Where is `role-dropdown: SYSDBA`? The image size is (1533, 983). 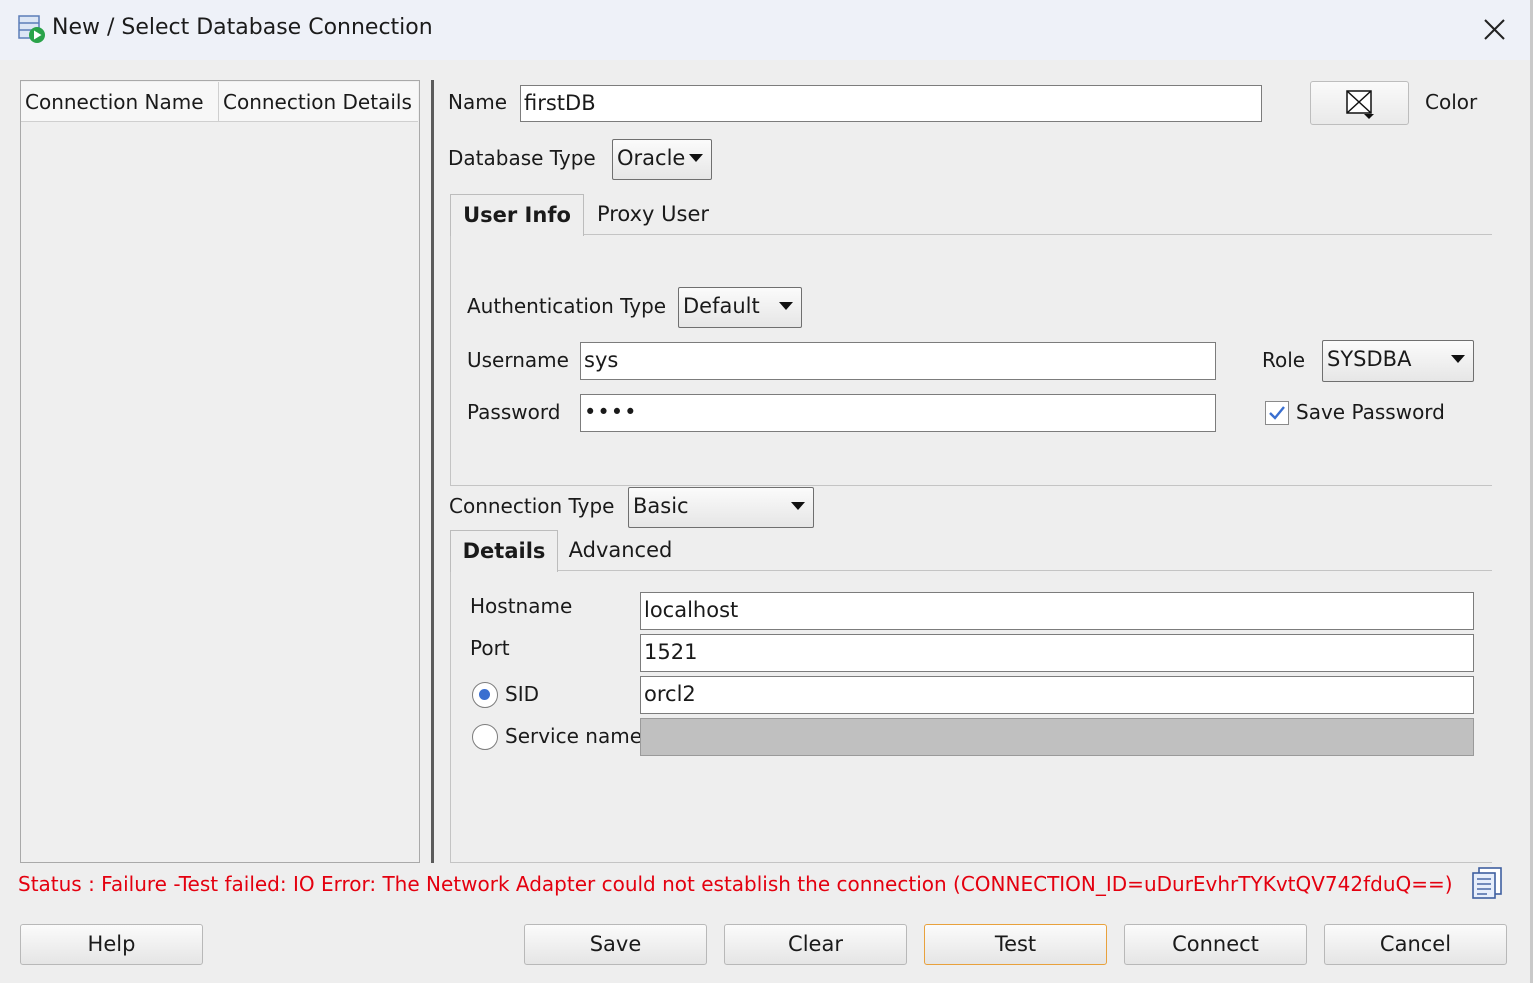
role-dropdown: SYSDBA is located at coordinates (1398, 361).